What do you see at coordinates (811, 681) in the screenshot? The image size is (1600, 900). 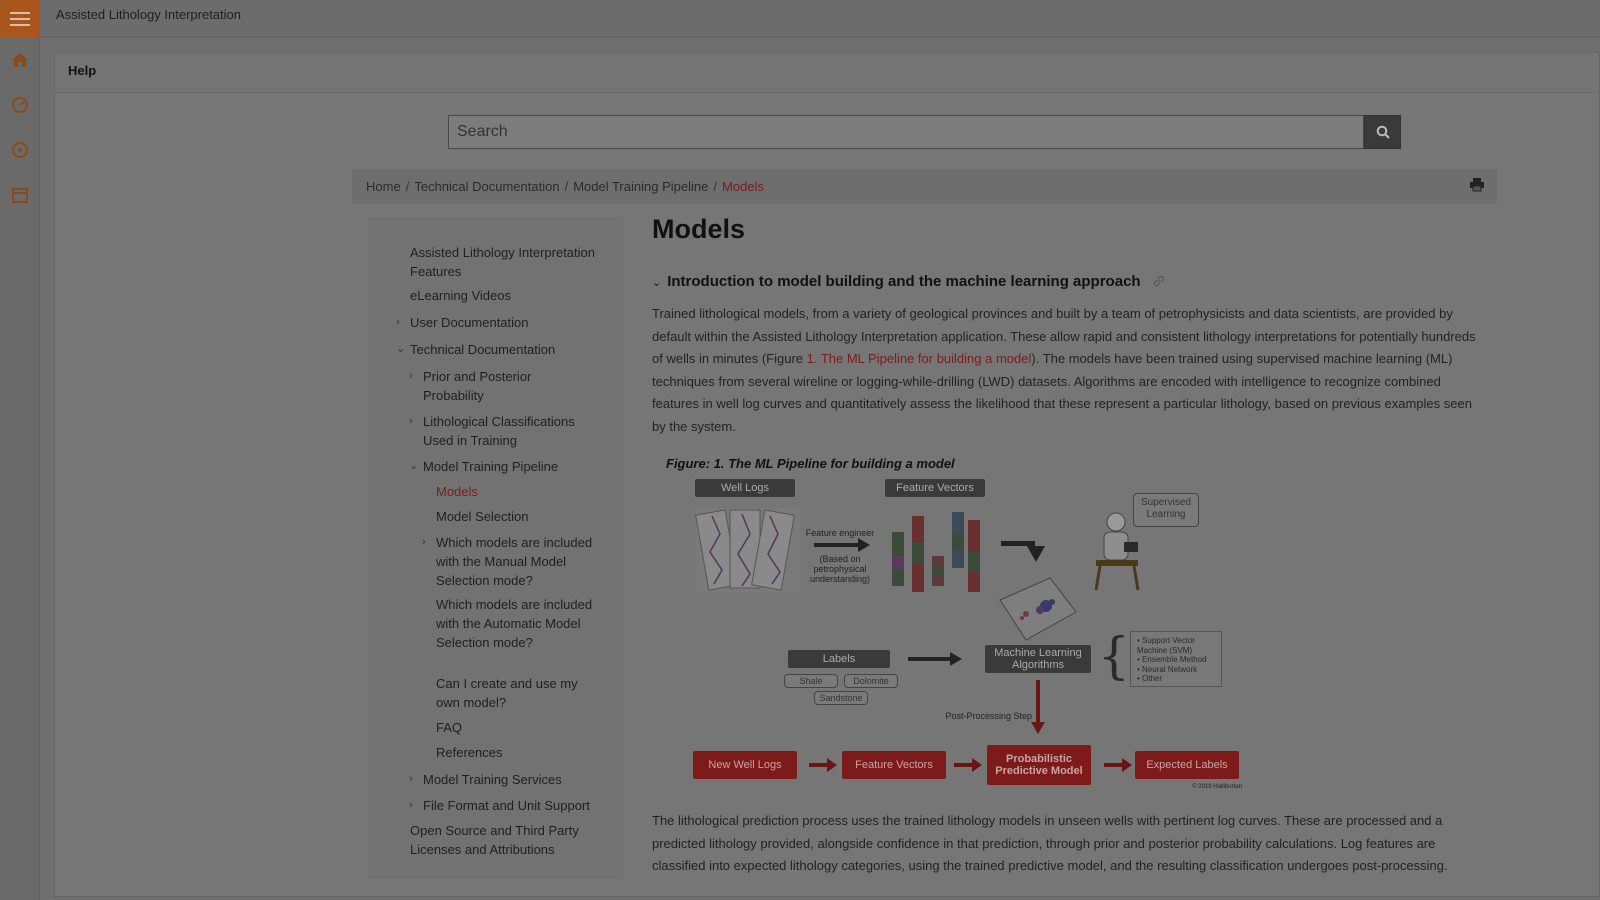 I see `fig-label-shale: Shale` at bounding box center [811, 681].